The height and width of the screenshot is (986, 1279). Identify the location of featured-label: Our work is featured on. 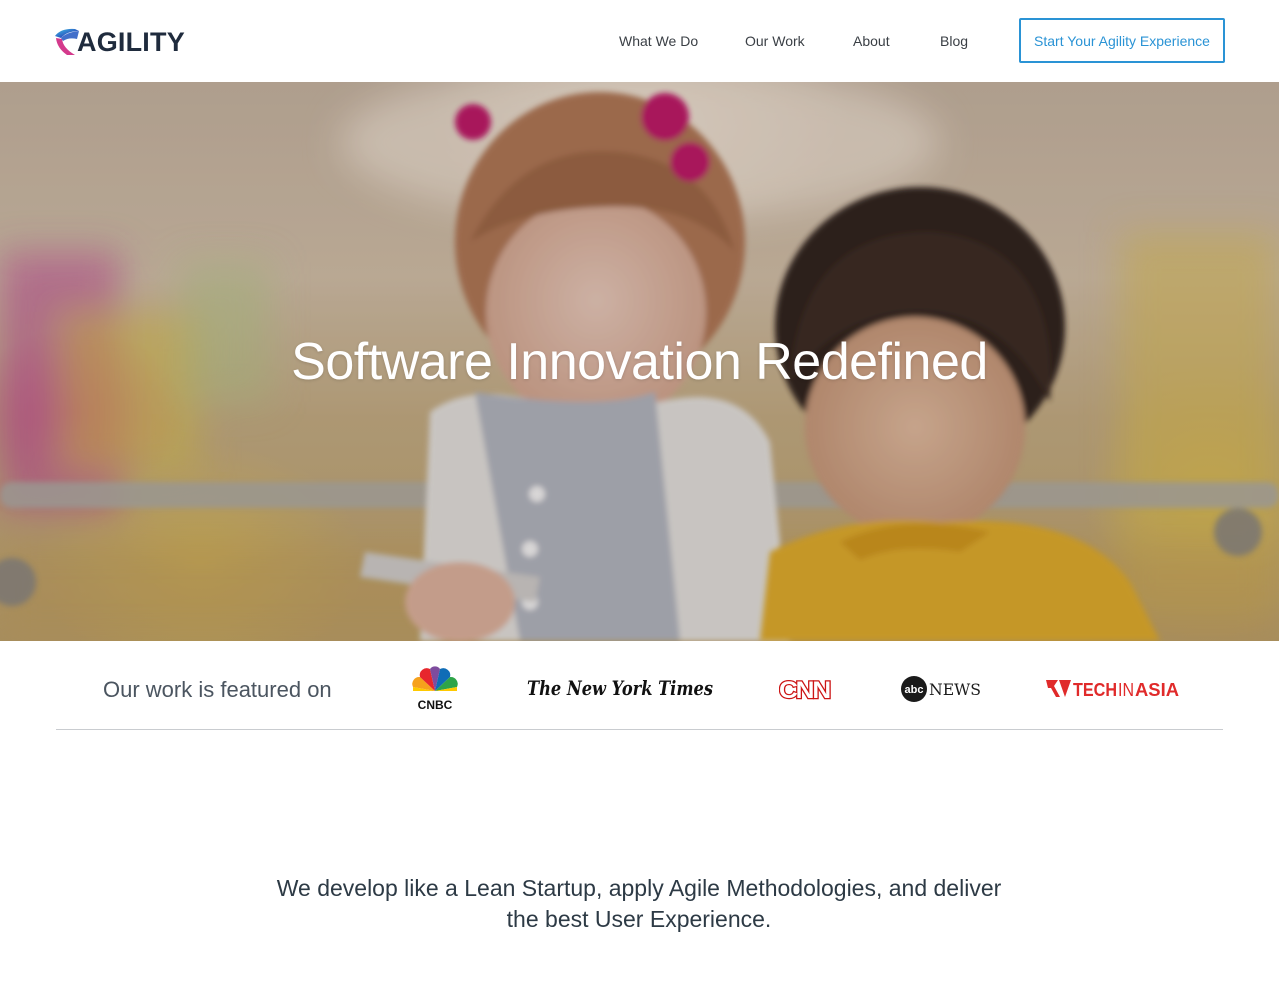
(217, 689).